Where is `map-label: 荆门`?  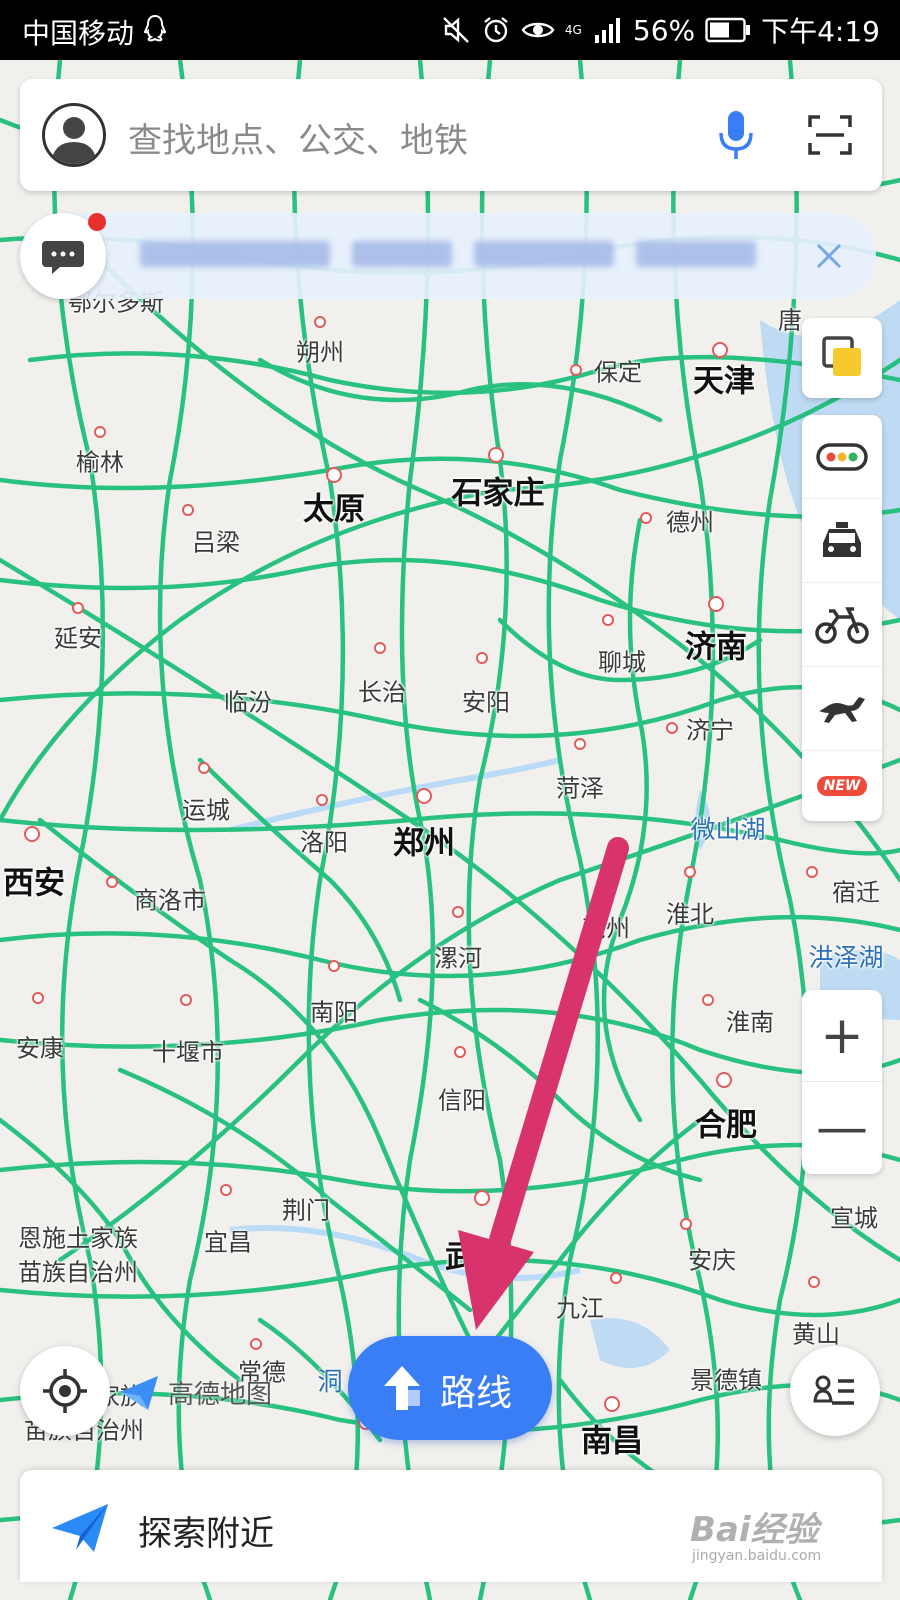 map-label: 荆门 is located at coordinates (306, 1208).